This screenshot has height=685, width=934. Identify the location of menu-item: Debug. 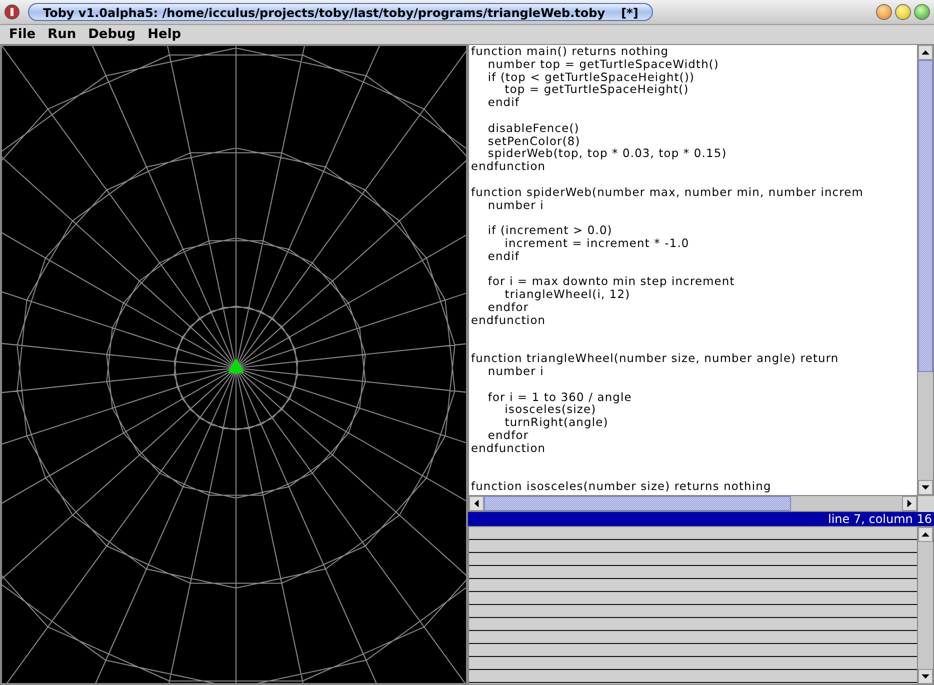
(112, 34).